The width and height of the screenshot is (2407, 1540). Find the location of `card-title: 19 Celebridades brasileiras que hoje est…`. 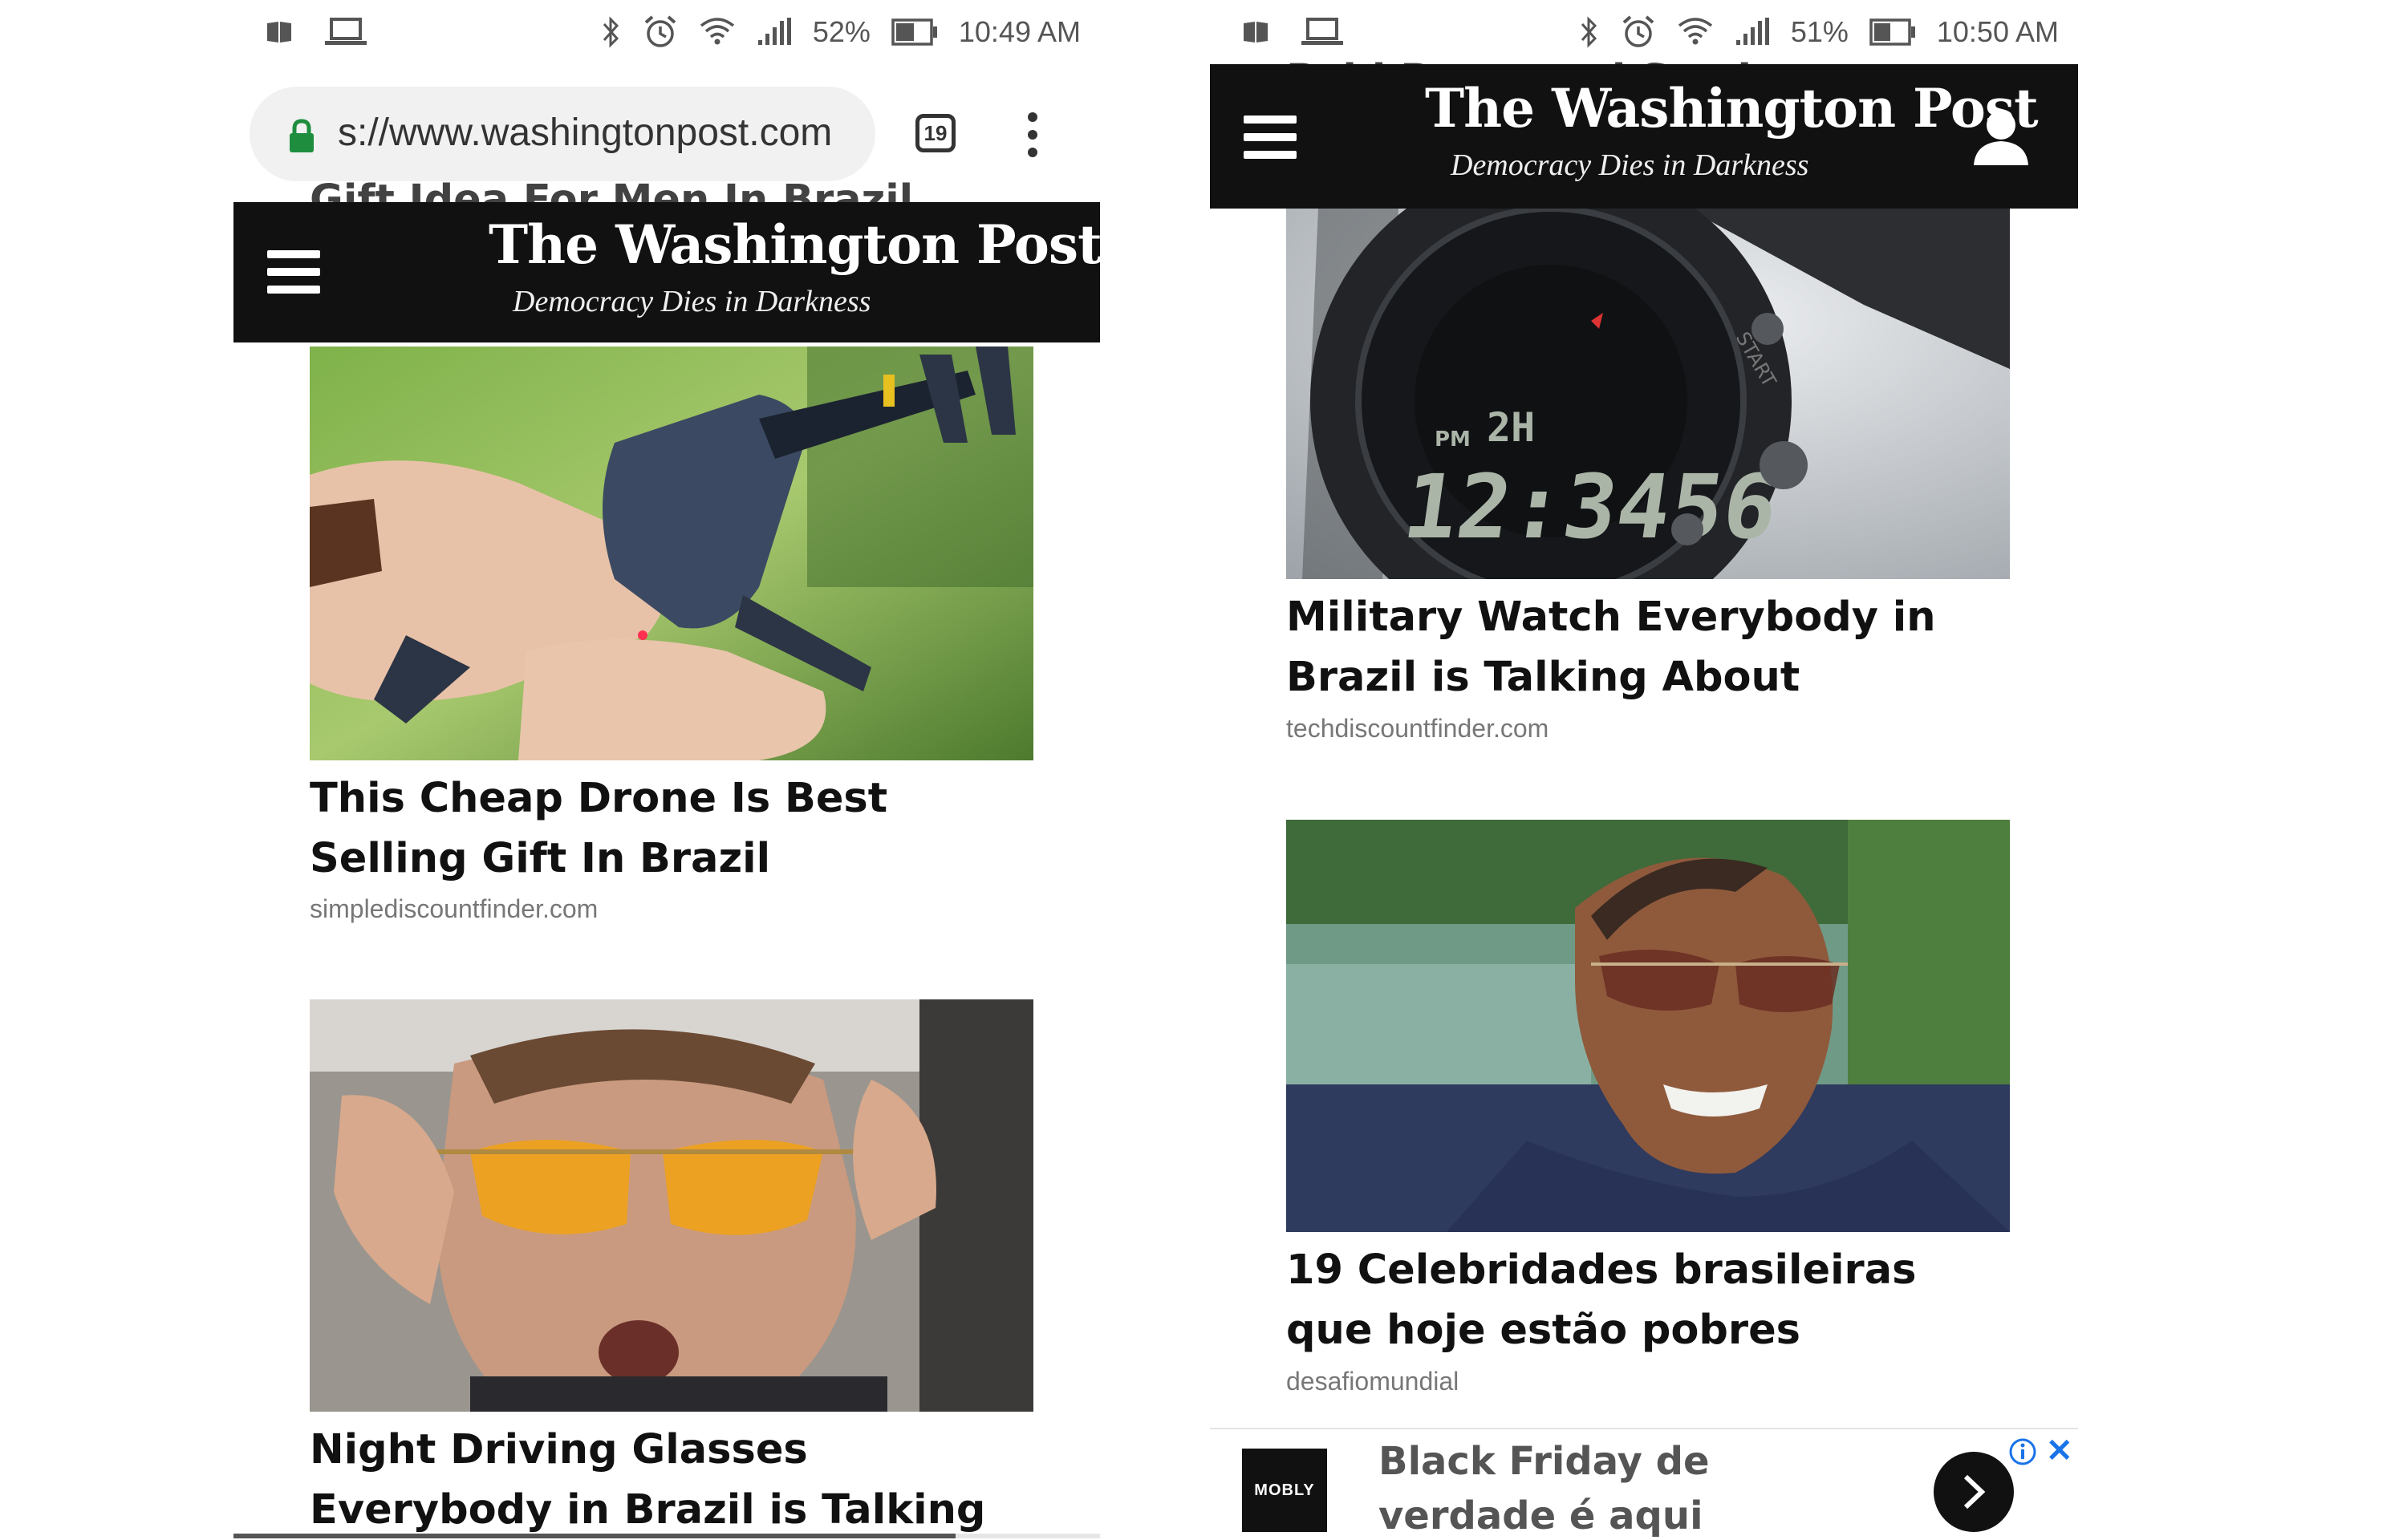

card-title: 19 Celebridades brasileiras que hoje est… is located at coordinates (1647, 1300).